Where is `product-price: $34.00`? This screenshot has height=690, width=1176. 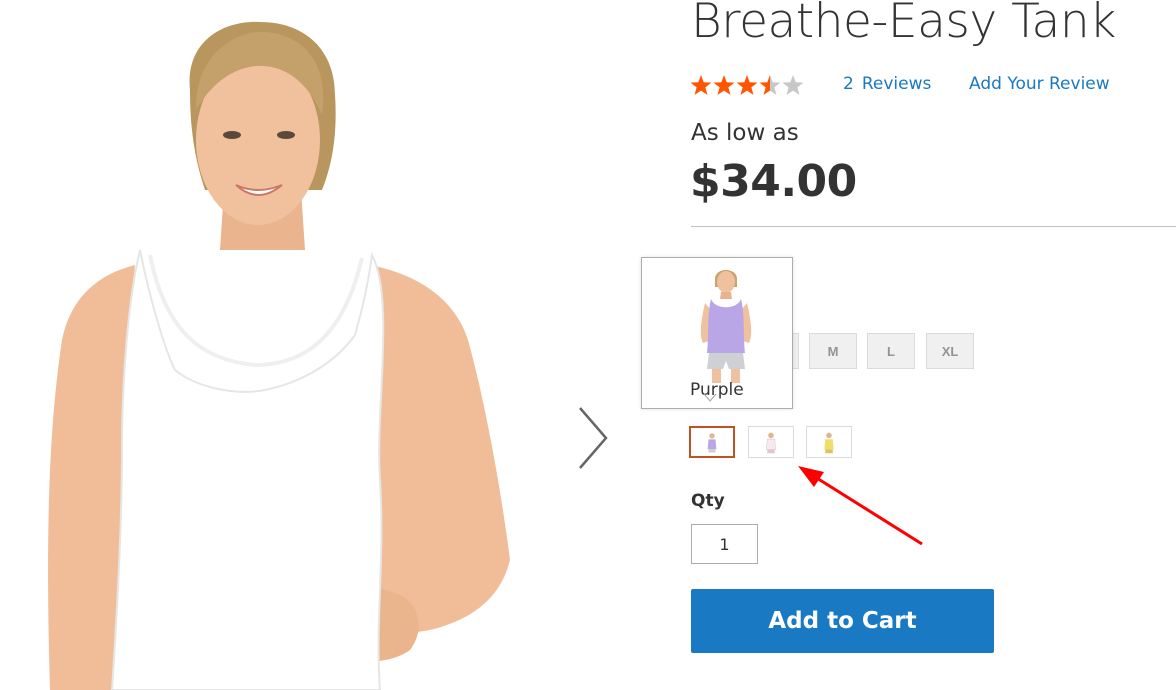 product-price: $34.00 is located at coordinates (773, 181).